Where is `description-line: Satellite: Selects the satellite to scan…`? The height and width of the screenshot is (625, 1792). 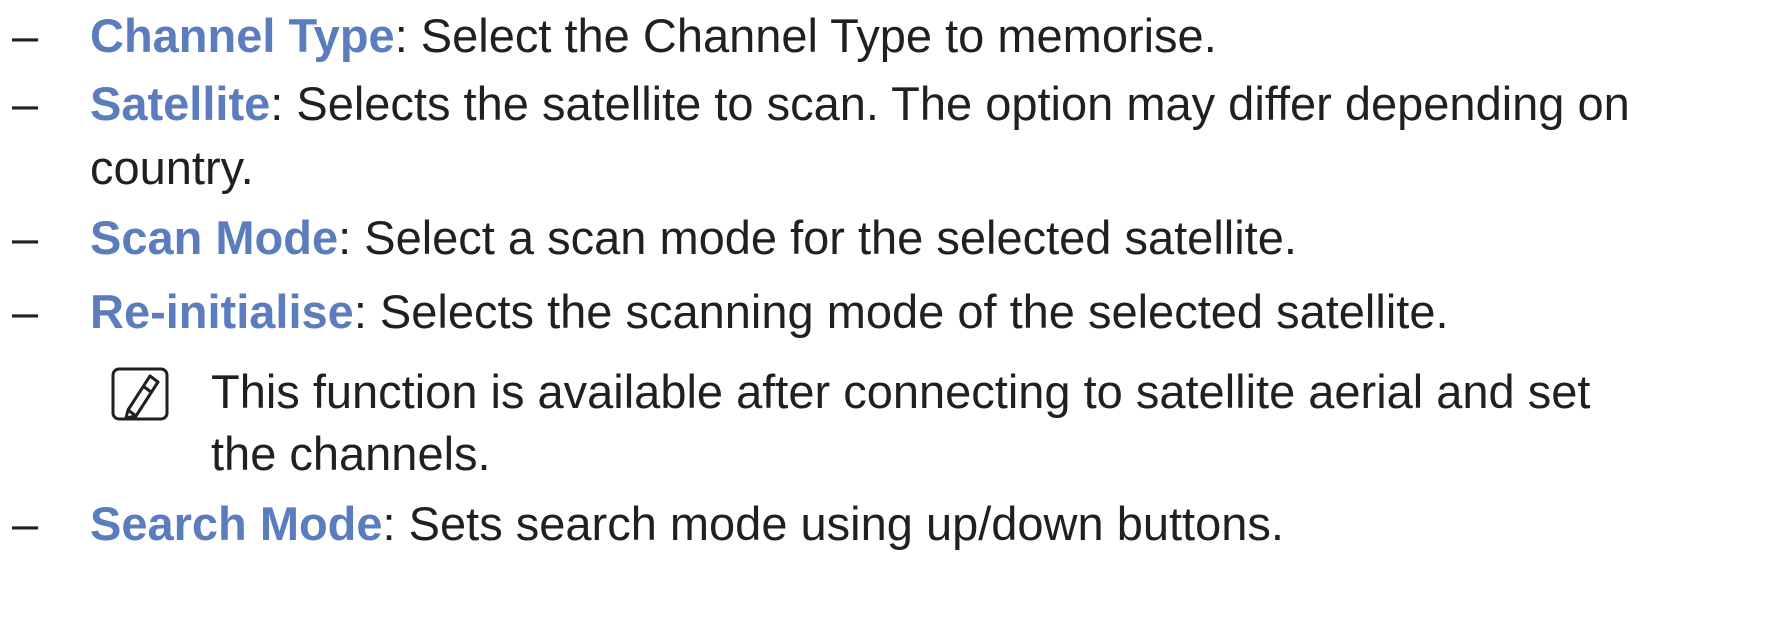 description-line: Satellite: Selects the satellite to scan… is located at coordinates (941, 104).